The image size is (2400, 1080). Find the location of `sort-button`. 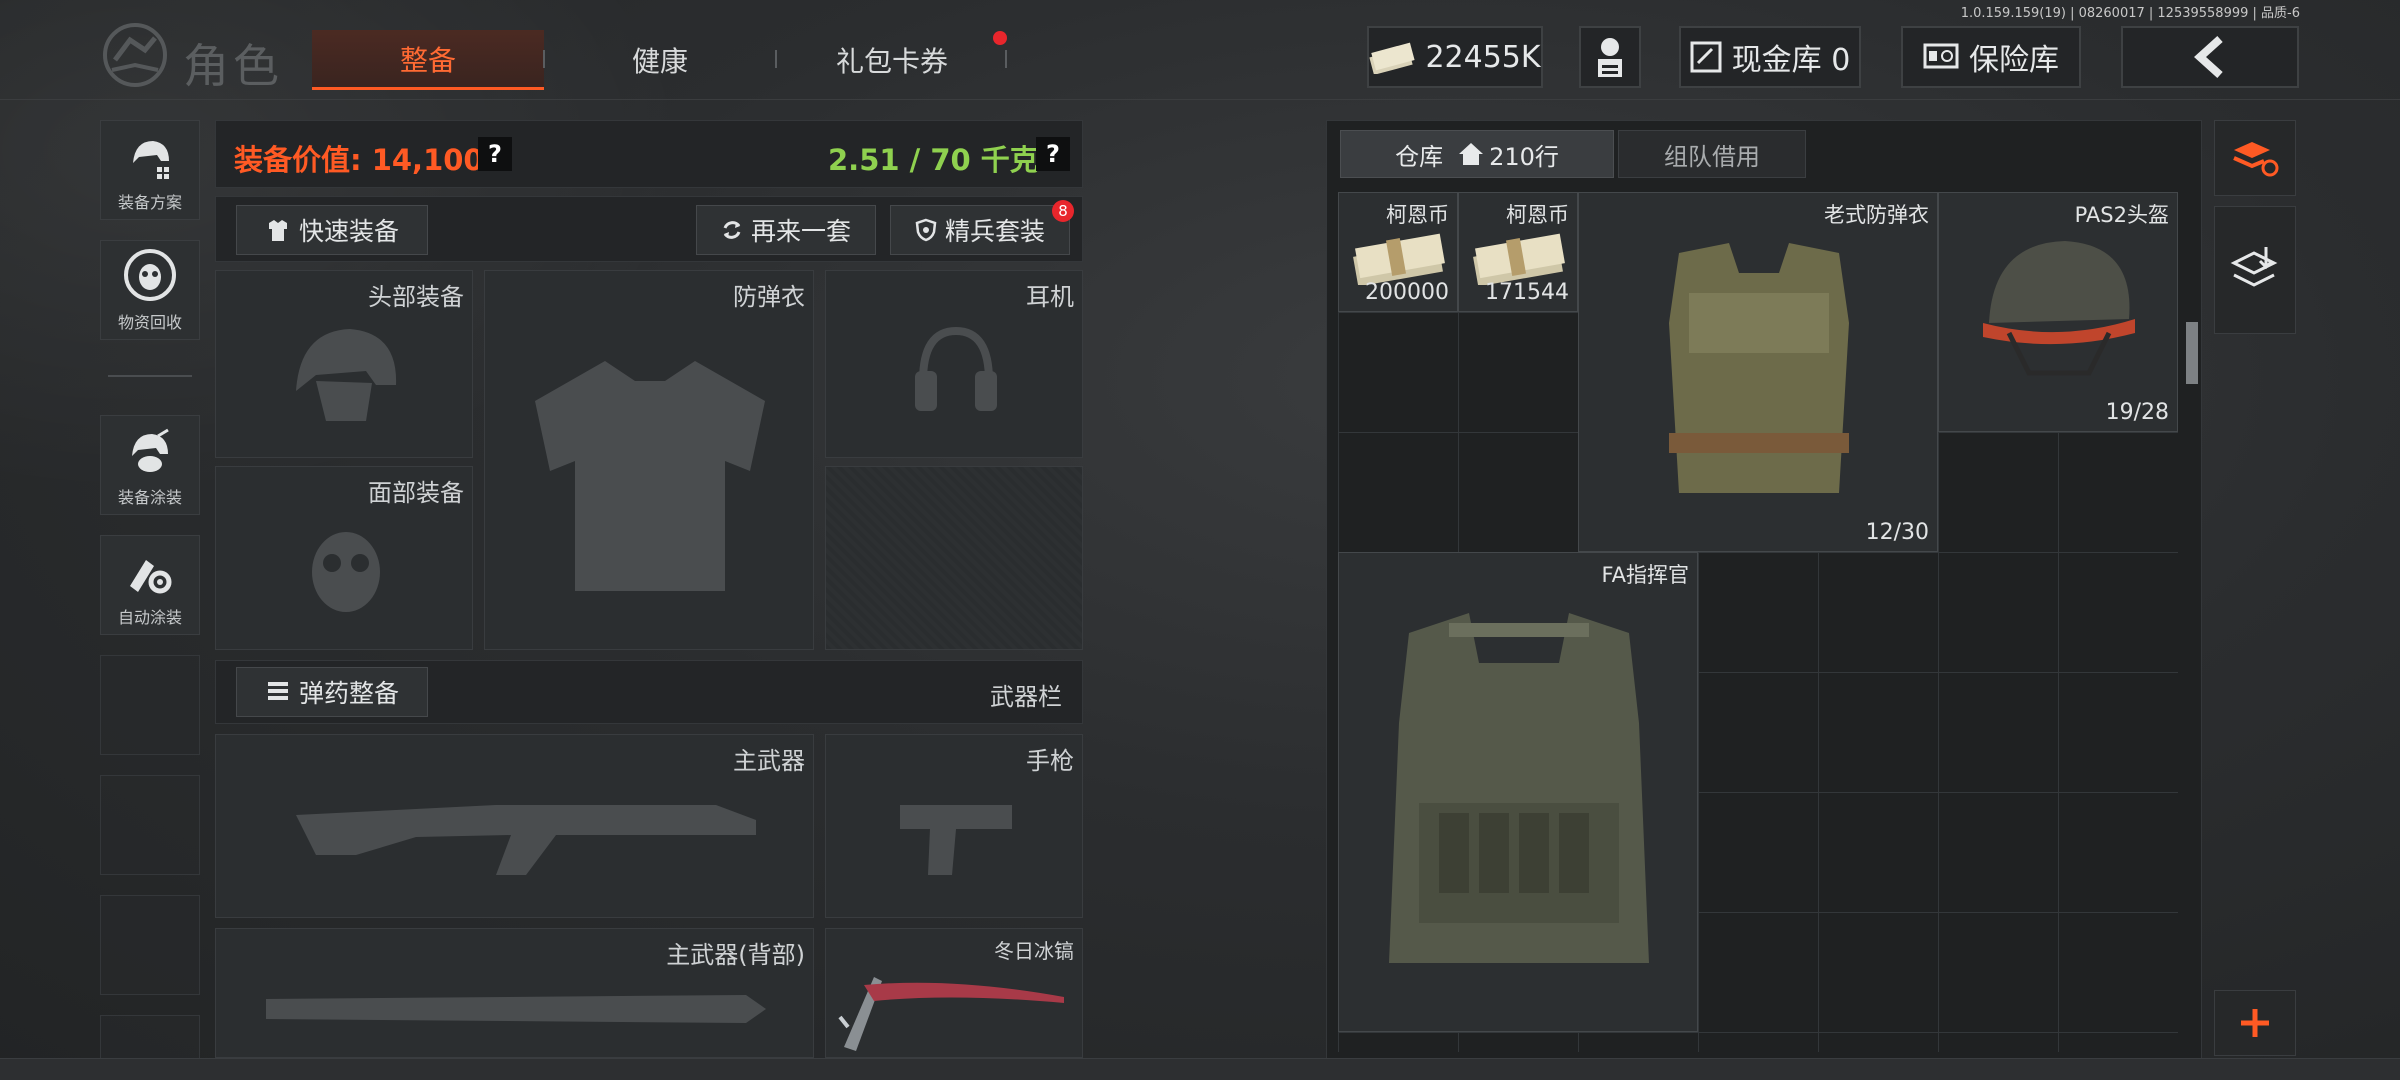

sort-button is located at coordinates (2255, 158).